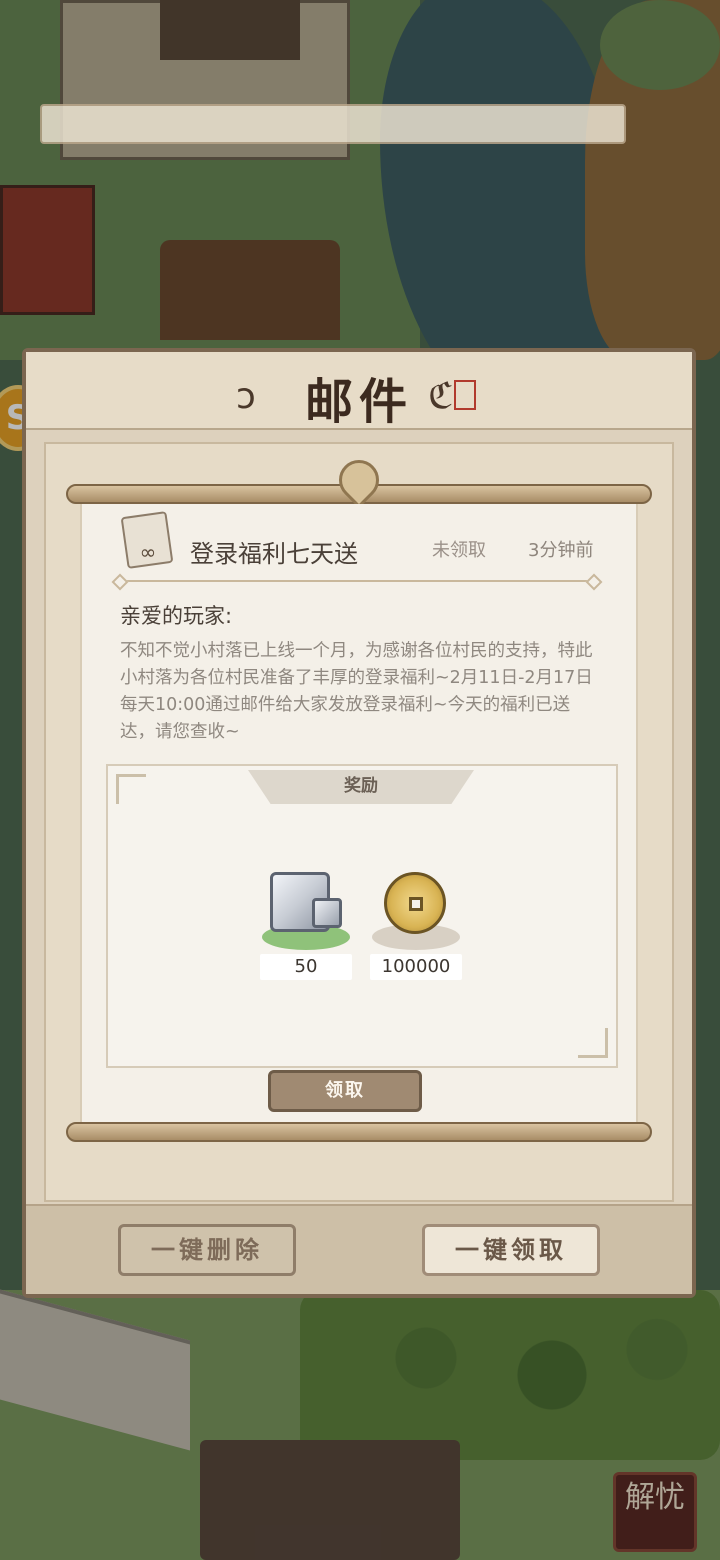  Describe the element at coordinates (362, 916) in the screenshot. I see `reward-box: 奖励 50 100000` at that location.